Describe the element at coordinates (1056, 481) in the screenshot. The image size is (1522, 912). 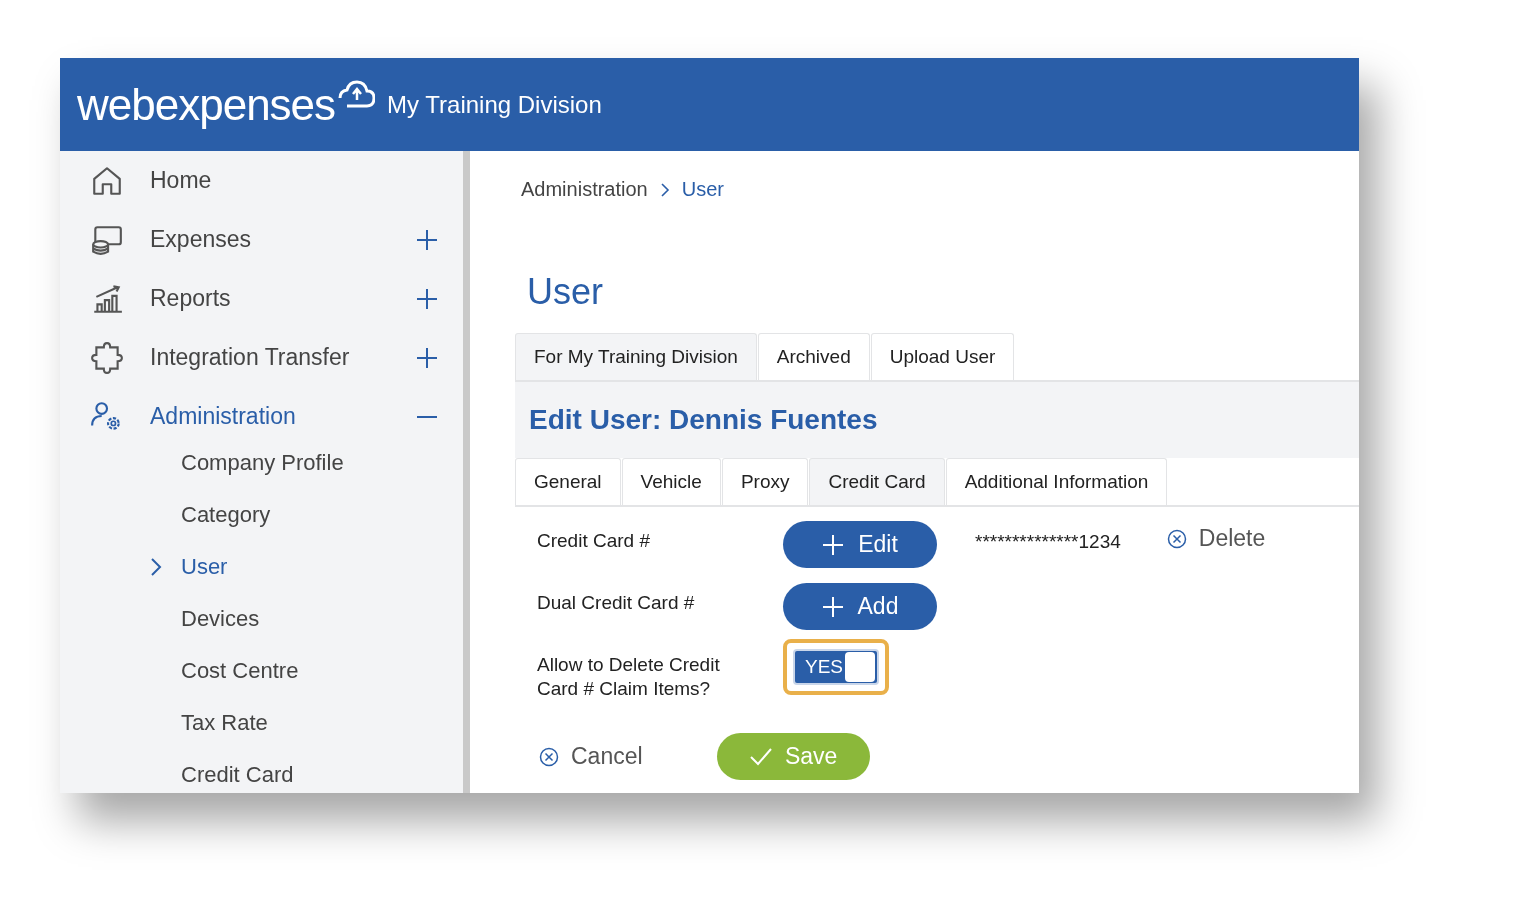
I see `tab: Additional Information` at that location.